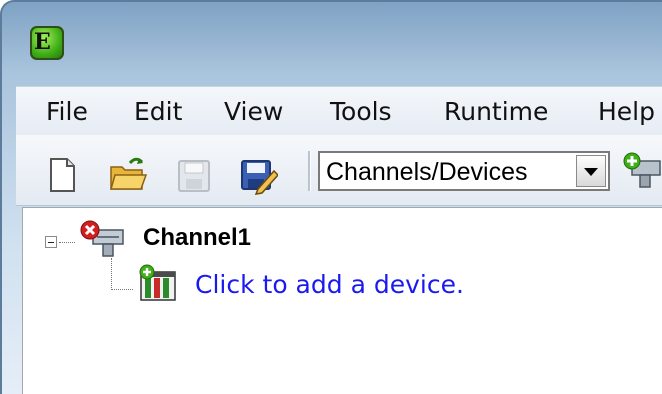 This screenshot has height=394, width=662. What do you see at coordinates (591, 171) in the screenshot?
I see `chevron-down-icon` at bounding box center [591, 171].